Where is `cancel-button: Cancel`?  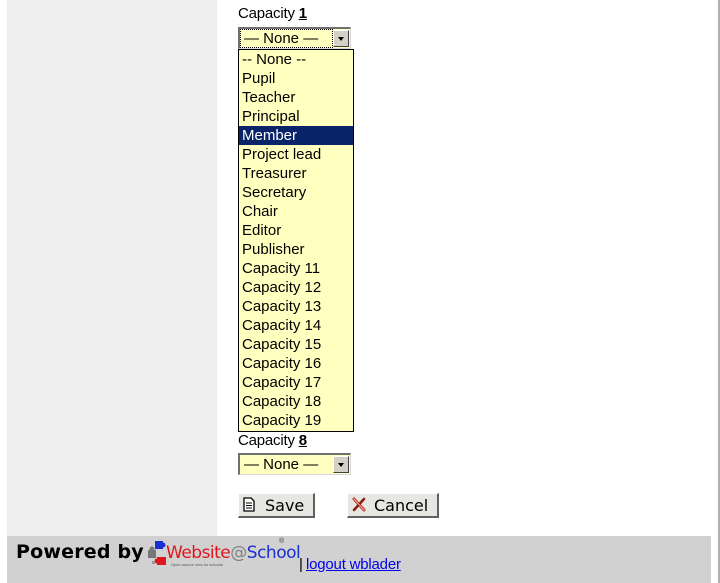
cancel-button: Cancel is located at coordinates (393, 505).